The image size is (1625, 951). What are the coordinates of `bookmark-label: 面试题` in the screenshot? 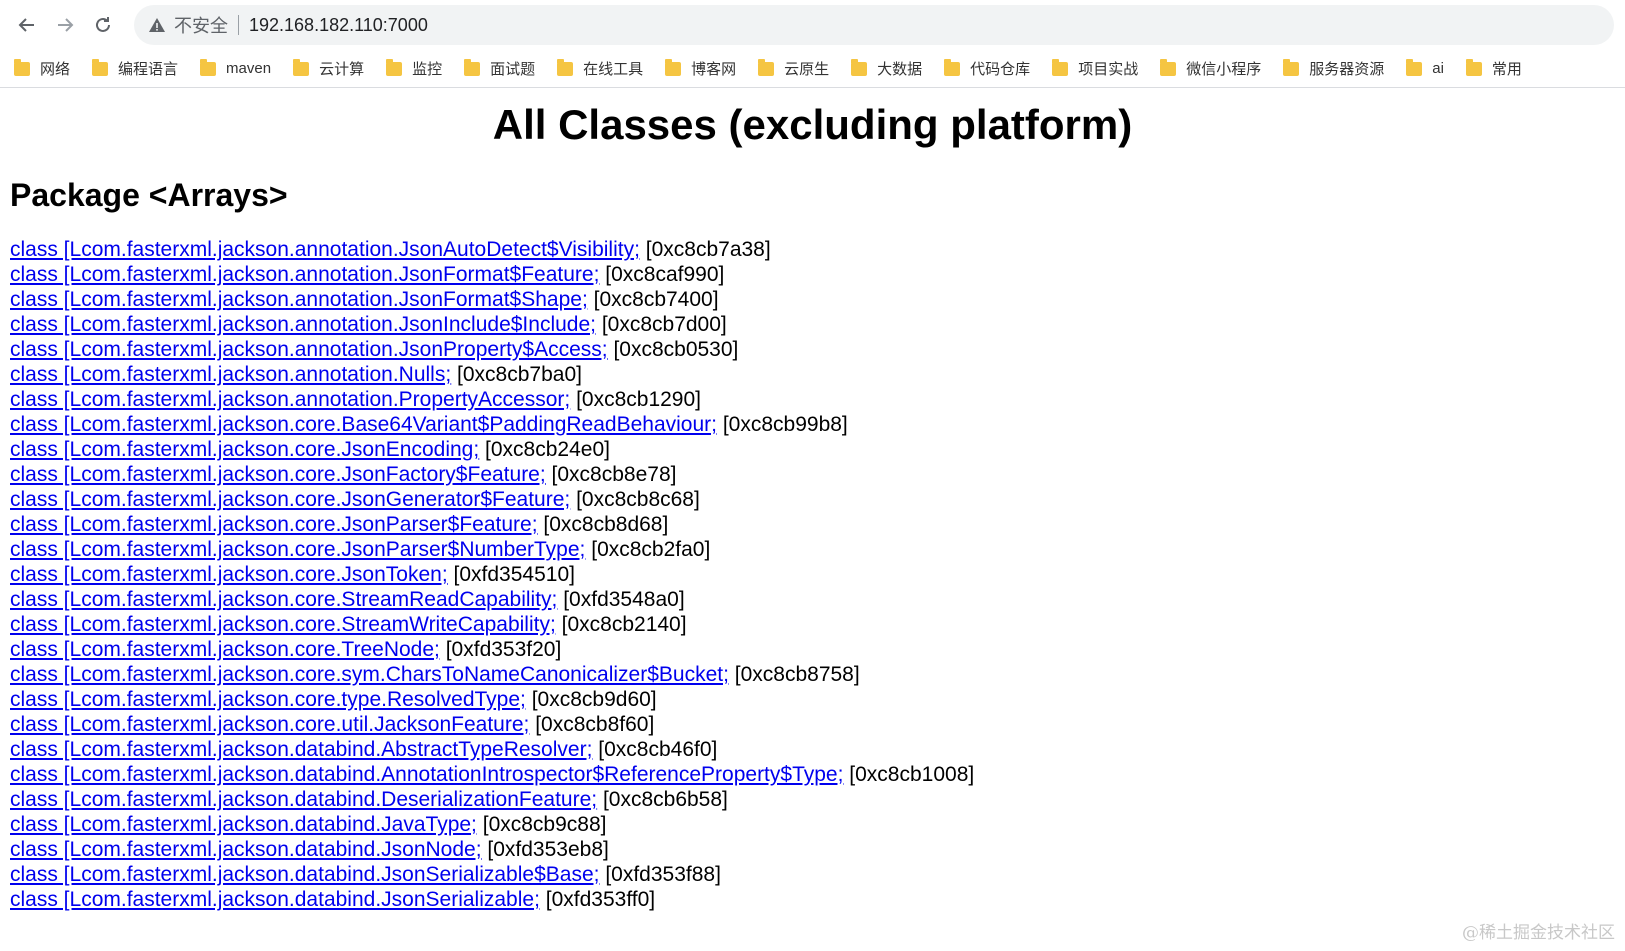 It's located at (513, 69).